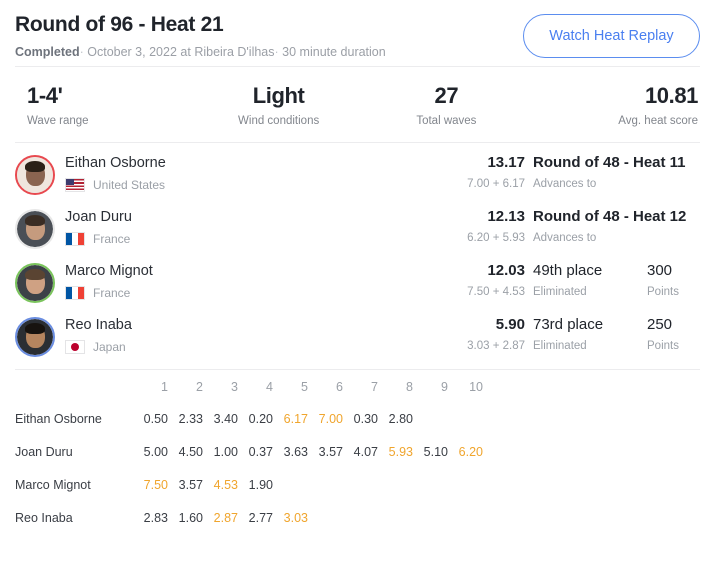  I want to click on athlete-counting-waves: 6.20 + 5.93, so click(496, 238).